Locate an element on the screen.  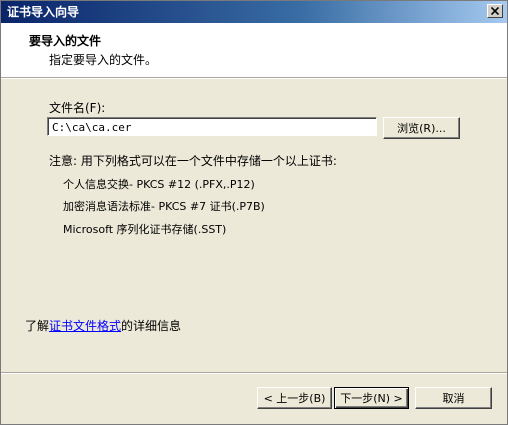
footer-divider is located at coordinates (254, 373).